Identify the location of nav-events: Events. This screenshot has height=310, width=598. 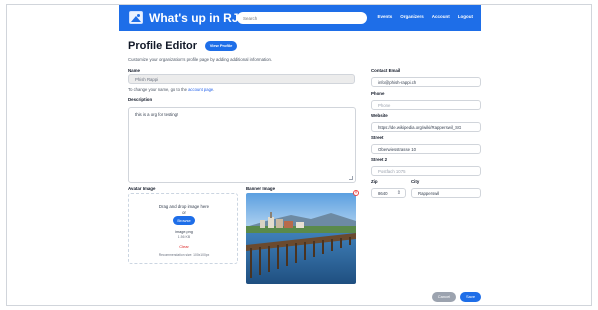
(384, 16).